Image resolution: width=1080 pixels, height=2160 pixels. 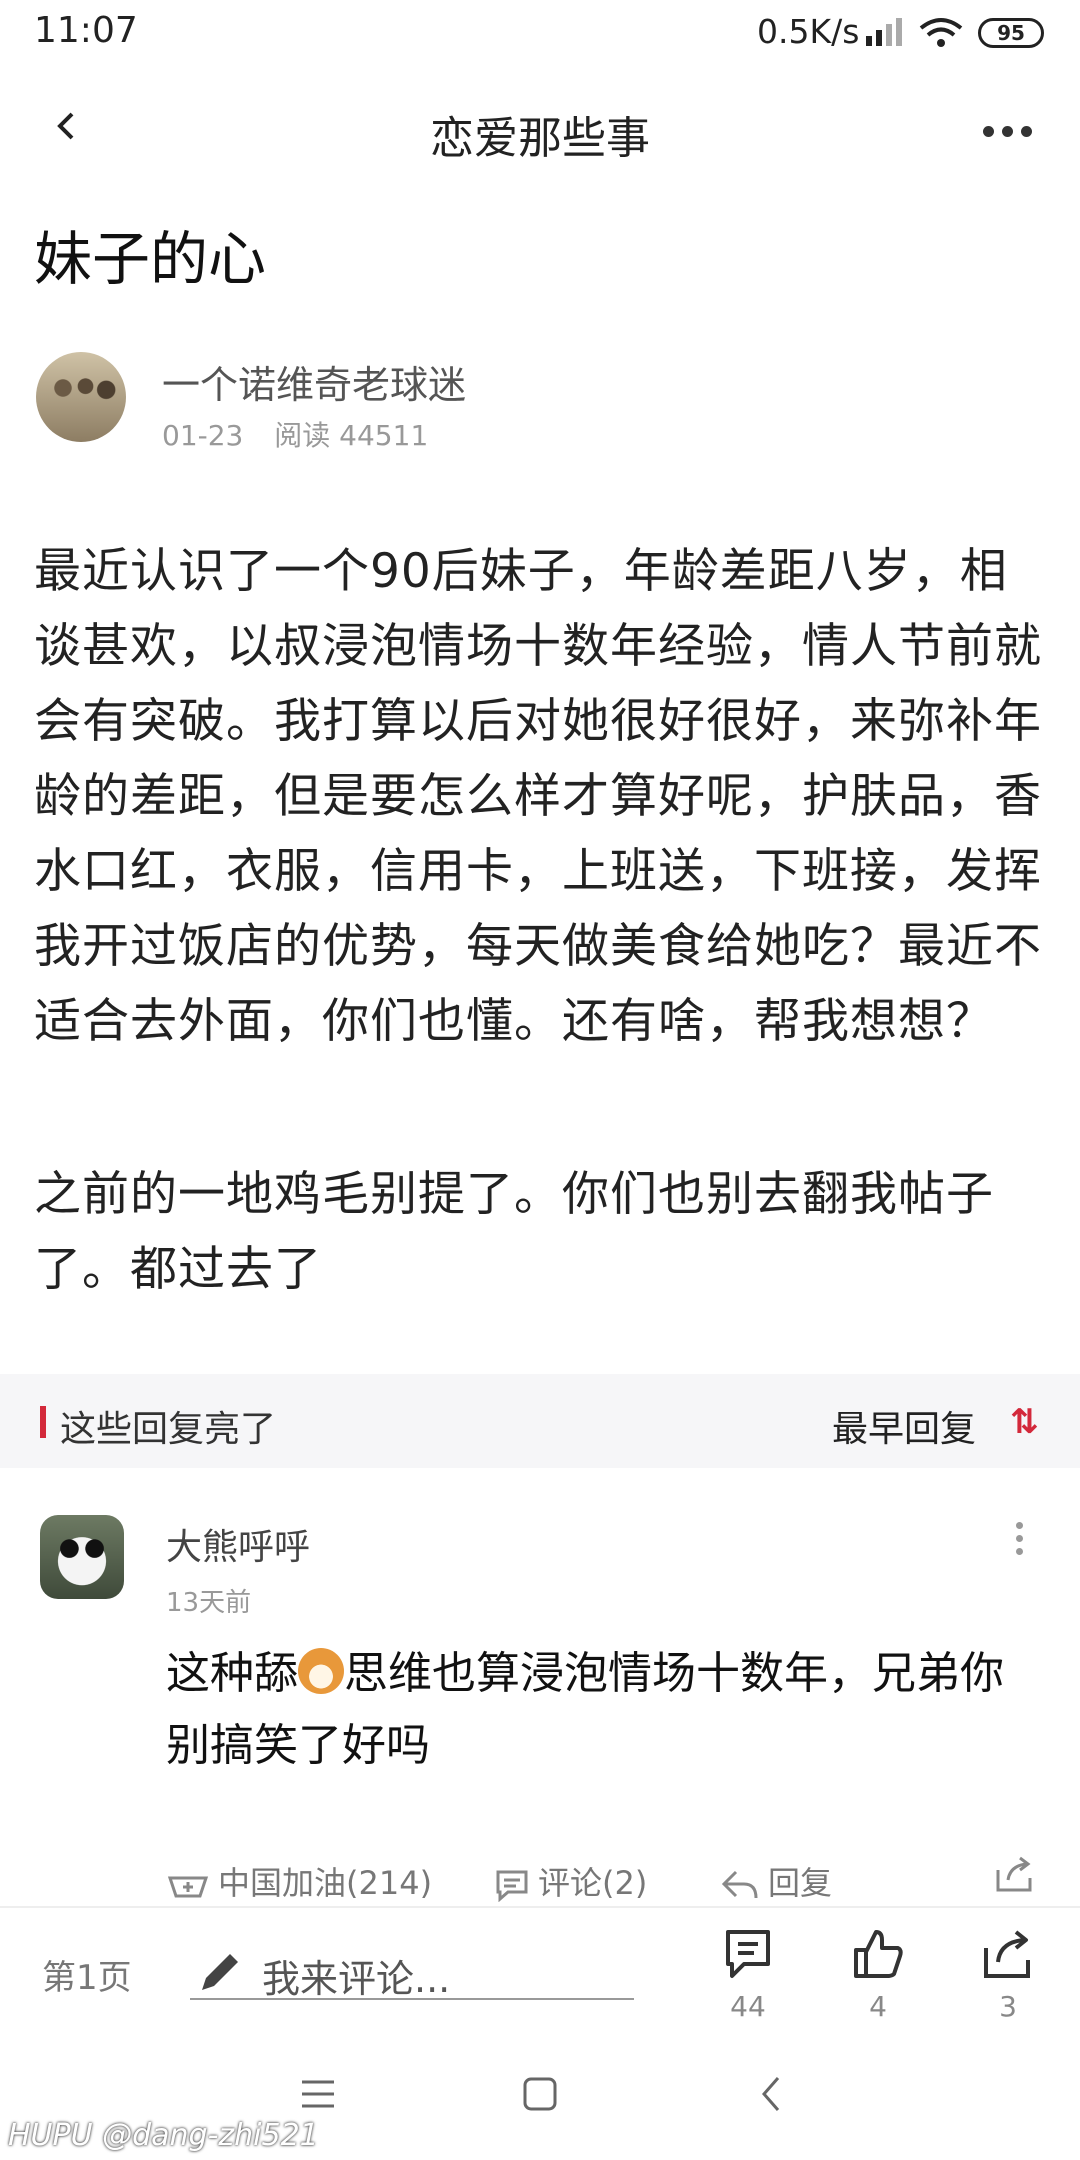 What do you see at coordinates (82, 1557) in the screenshot?
I see `commenter-avatar` at bounding box center [82, 1557].